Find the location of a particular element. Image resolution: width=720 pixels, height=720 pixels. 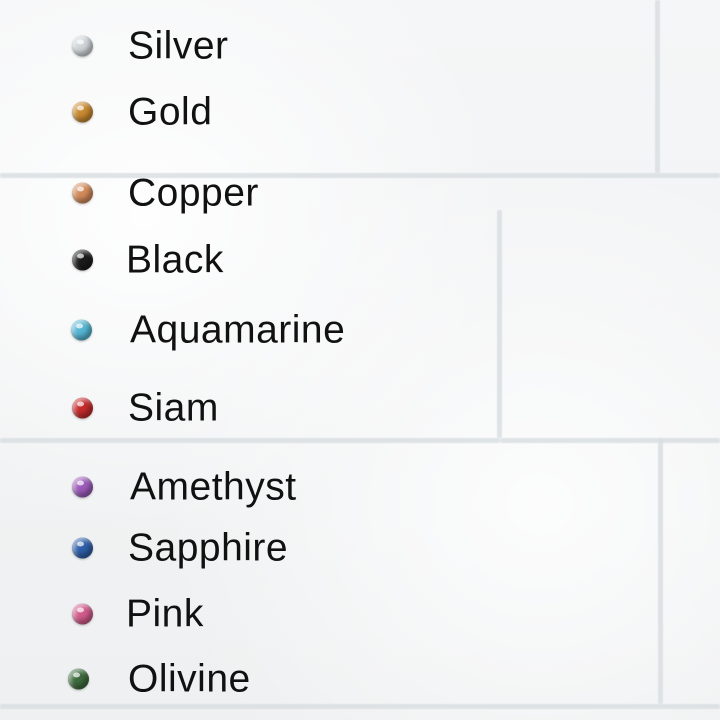

color-label-sapphire: Sapphire is located at coordinates (208, 548).